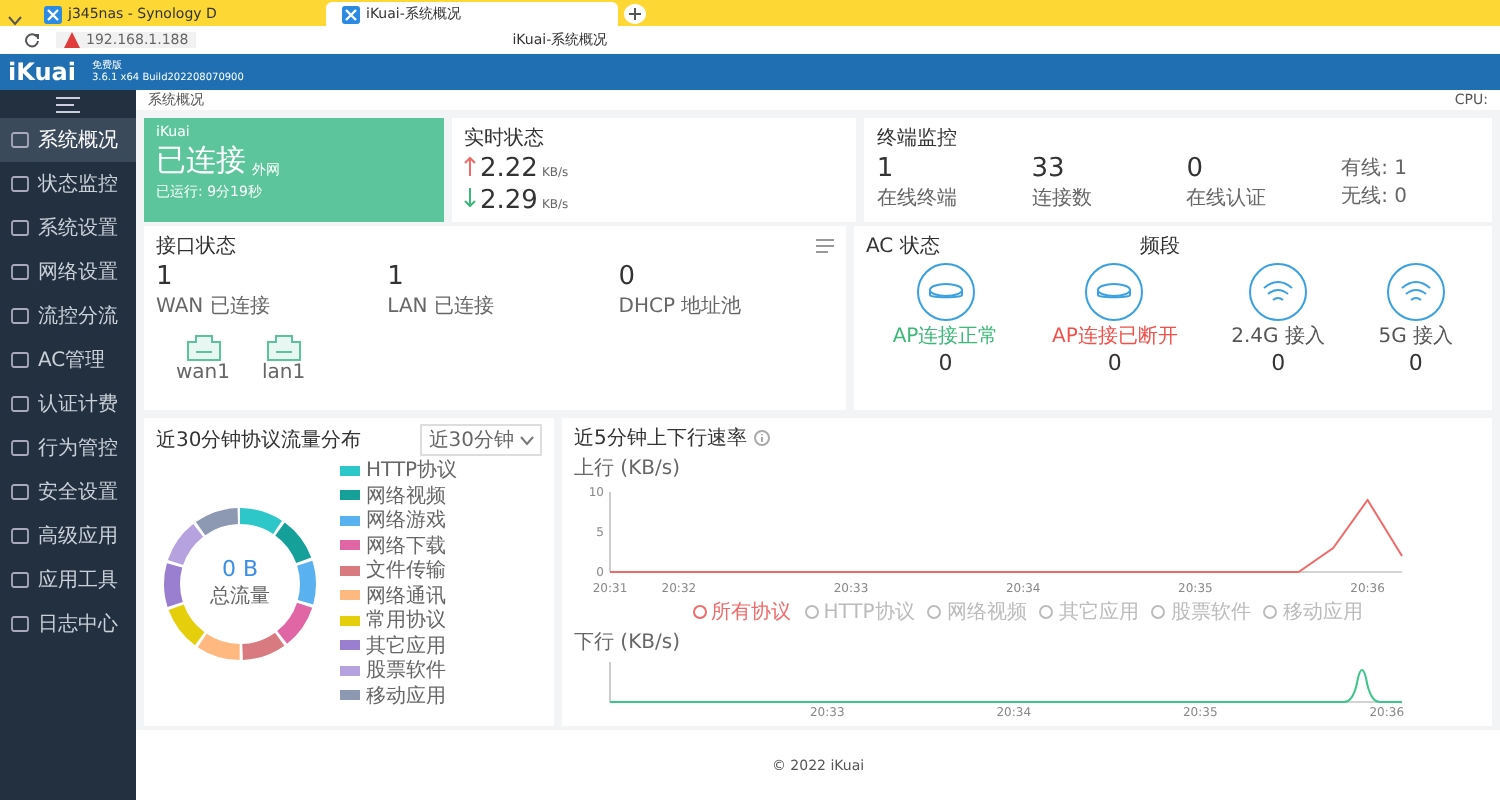  Describe the element at coordinates (68, 536) in the screenshot. I see `sidebar-item: 高级应用` at that location.